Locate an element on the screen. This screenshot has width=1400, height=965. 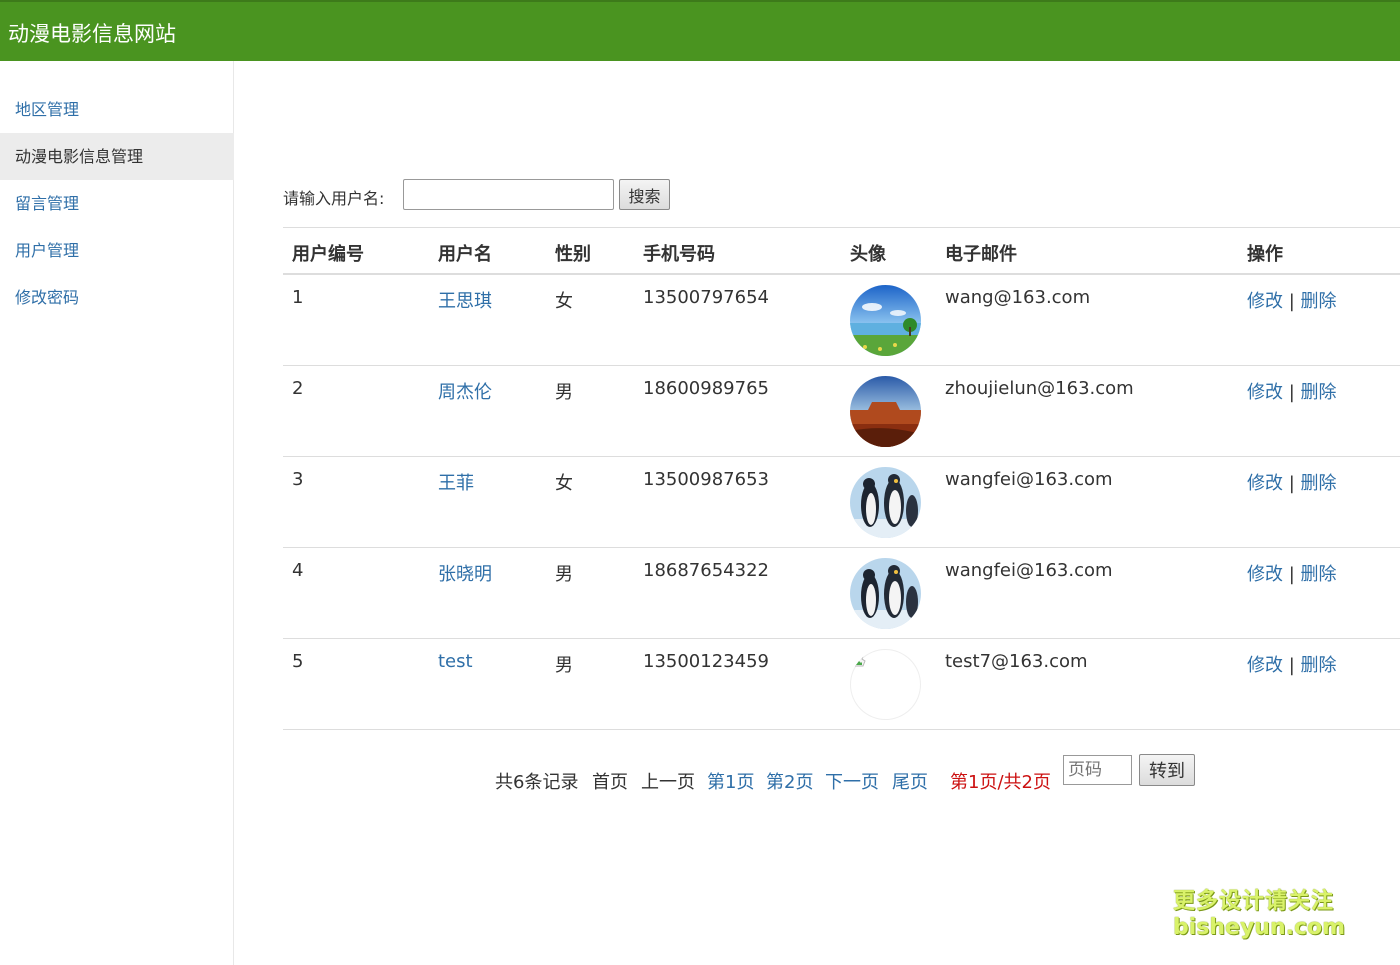
total-records: 共6条记录 is located at coordinates (537, 782).